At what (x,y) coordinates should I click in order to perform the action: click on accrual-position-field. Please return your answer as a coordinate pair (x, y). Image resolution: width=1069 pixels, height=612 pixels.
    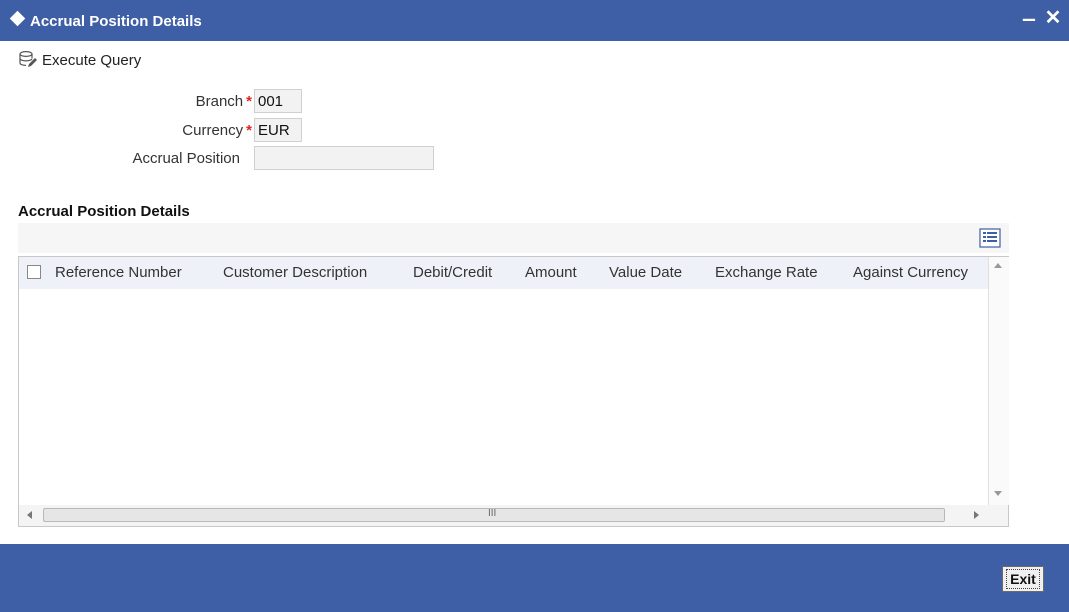
    Looking at the image, I should click on (344, 158).